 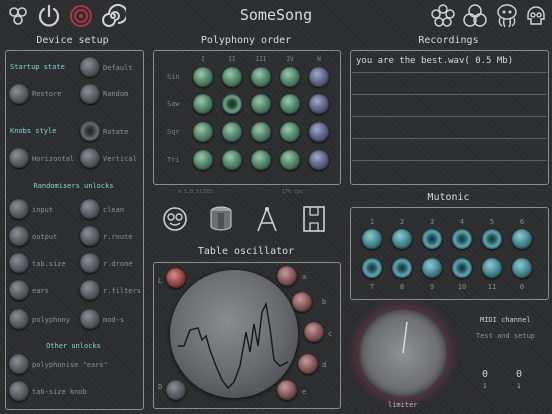 What do you see at coordinates (59, 392) in the screenshot?
I see `tabsize-knob-label: tab-size knob` at bounding box center [59, 392].